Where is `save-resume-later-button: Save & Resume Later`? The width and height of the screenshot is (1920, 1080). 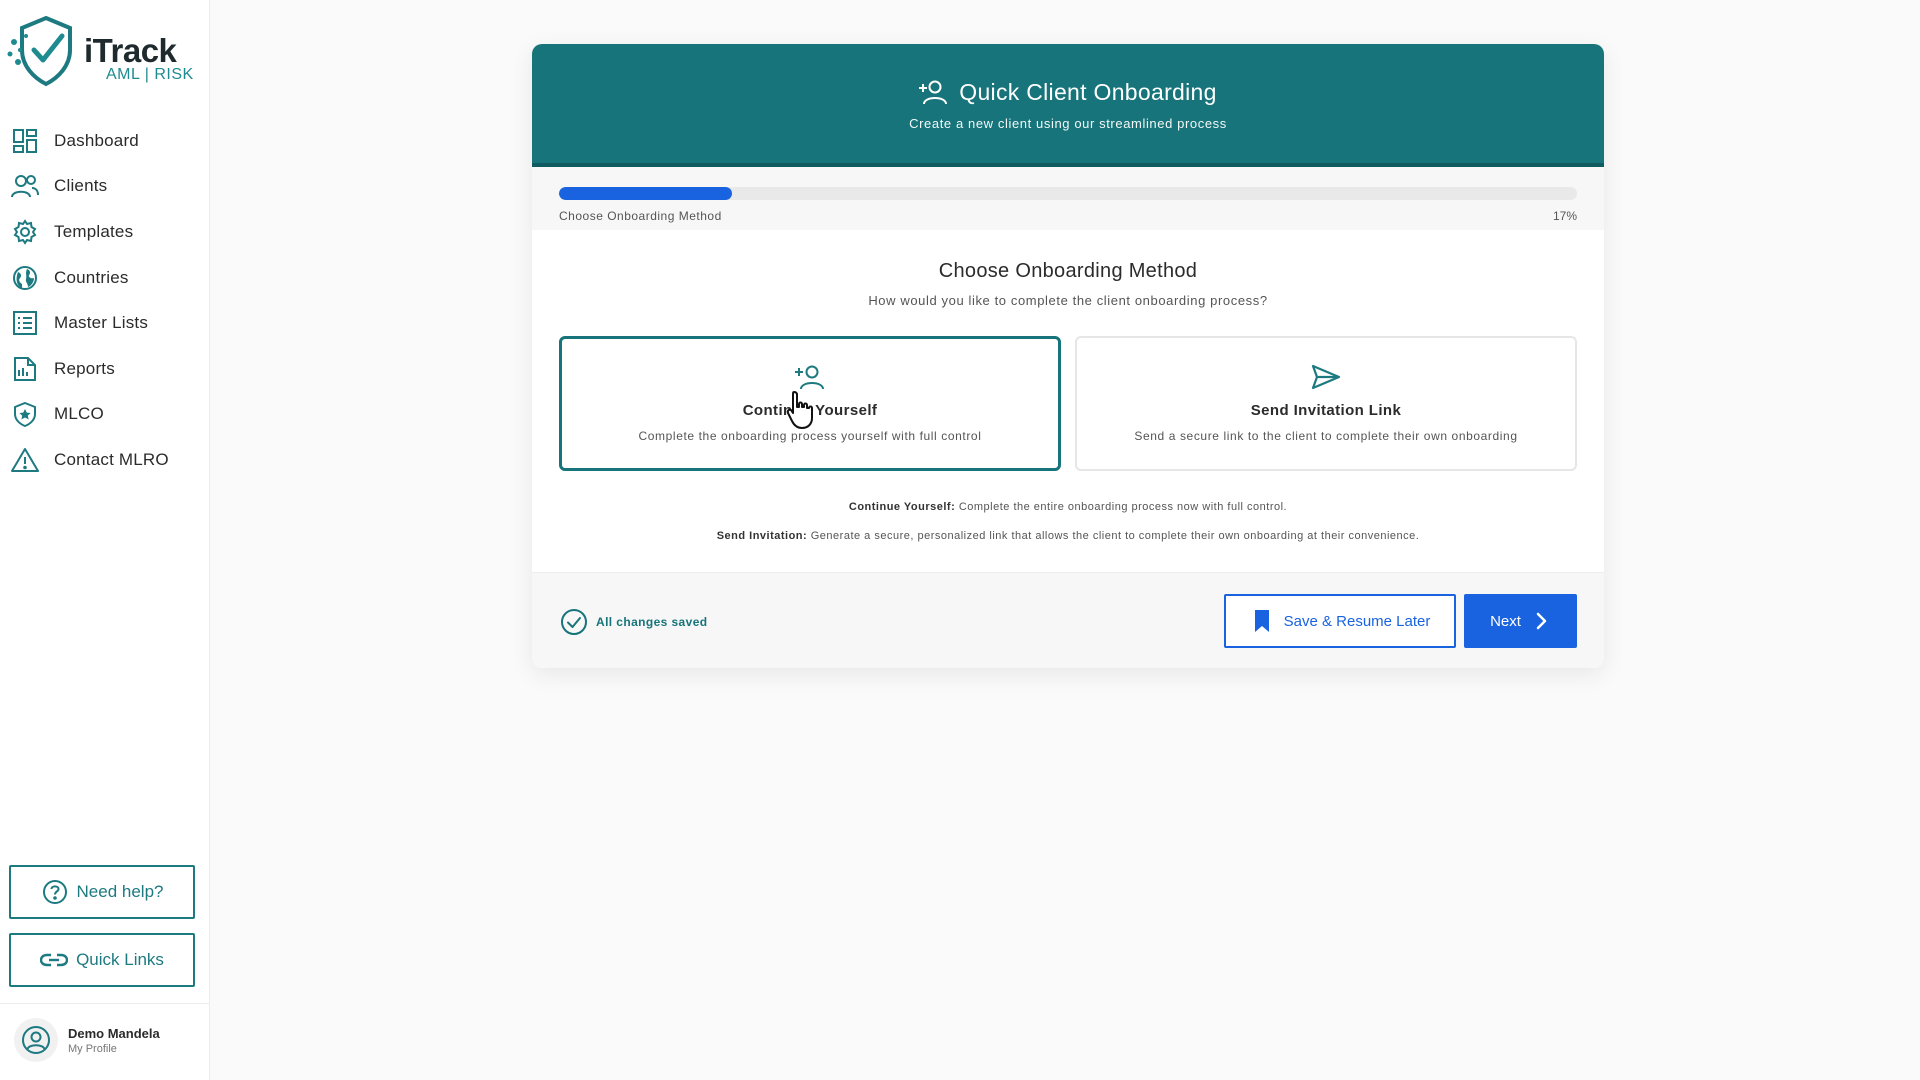
save-resume-later-button: Save & Resume Later is located at coordinates (1340, 621).